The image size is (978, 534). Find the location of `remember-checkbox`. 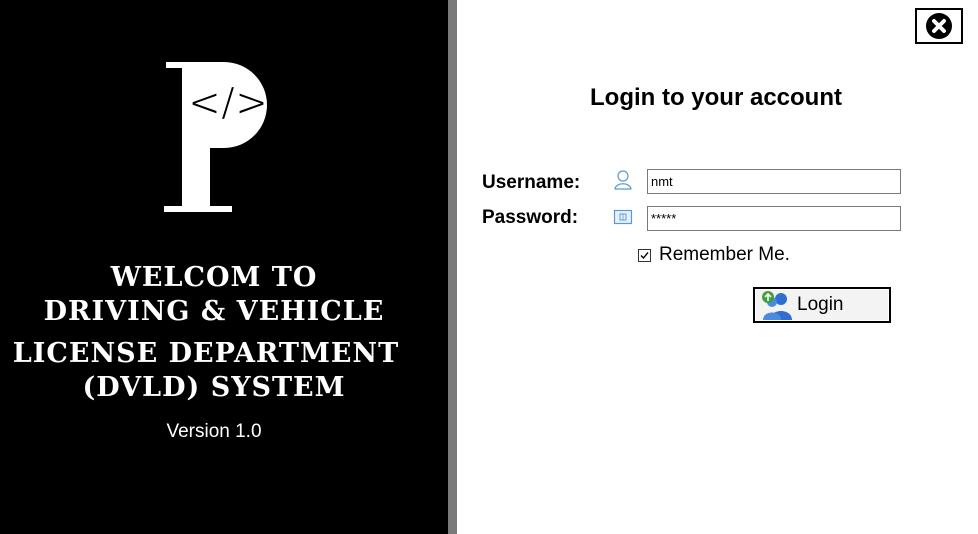

remember-checkbox is located at coordinates (644, 255).